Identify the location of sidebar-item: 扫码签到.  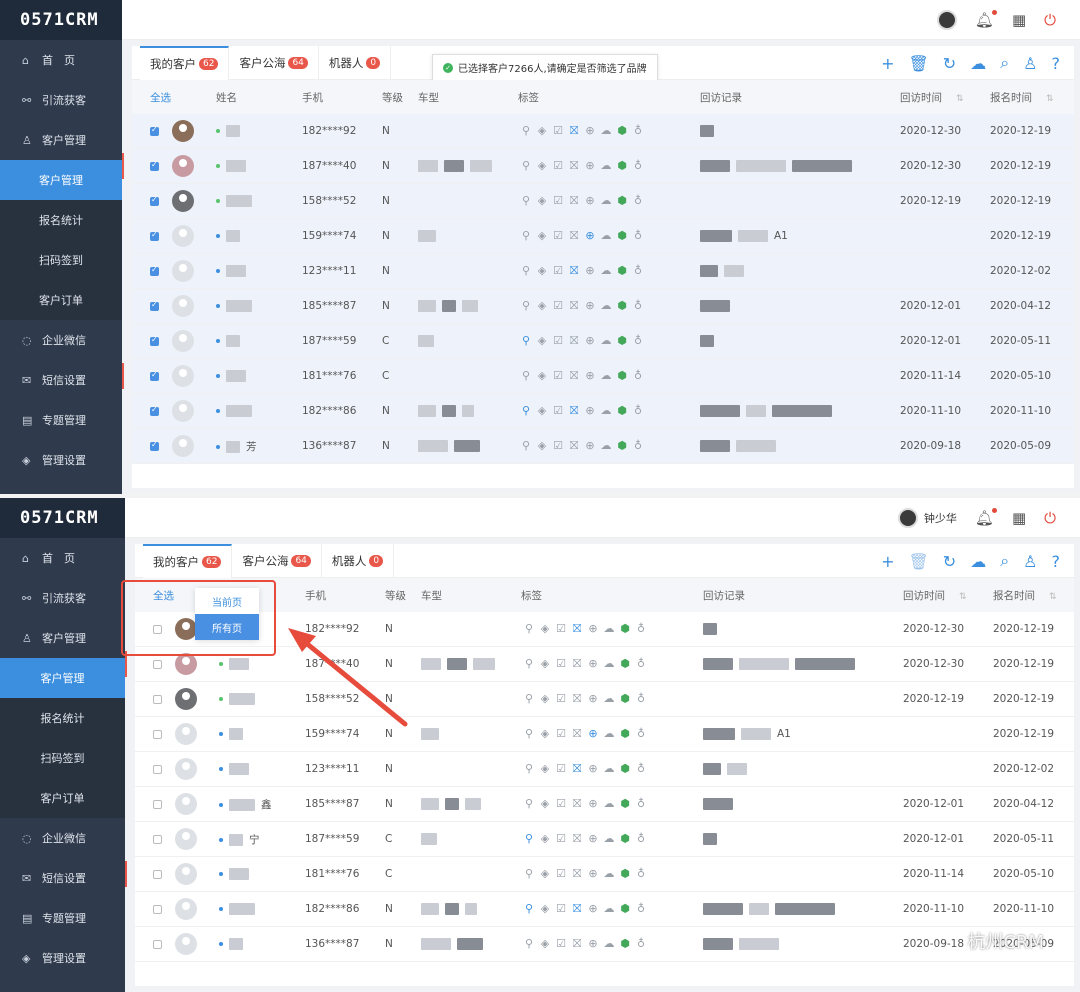
(62, 758).